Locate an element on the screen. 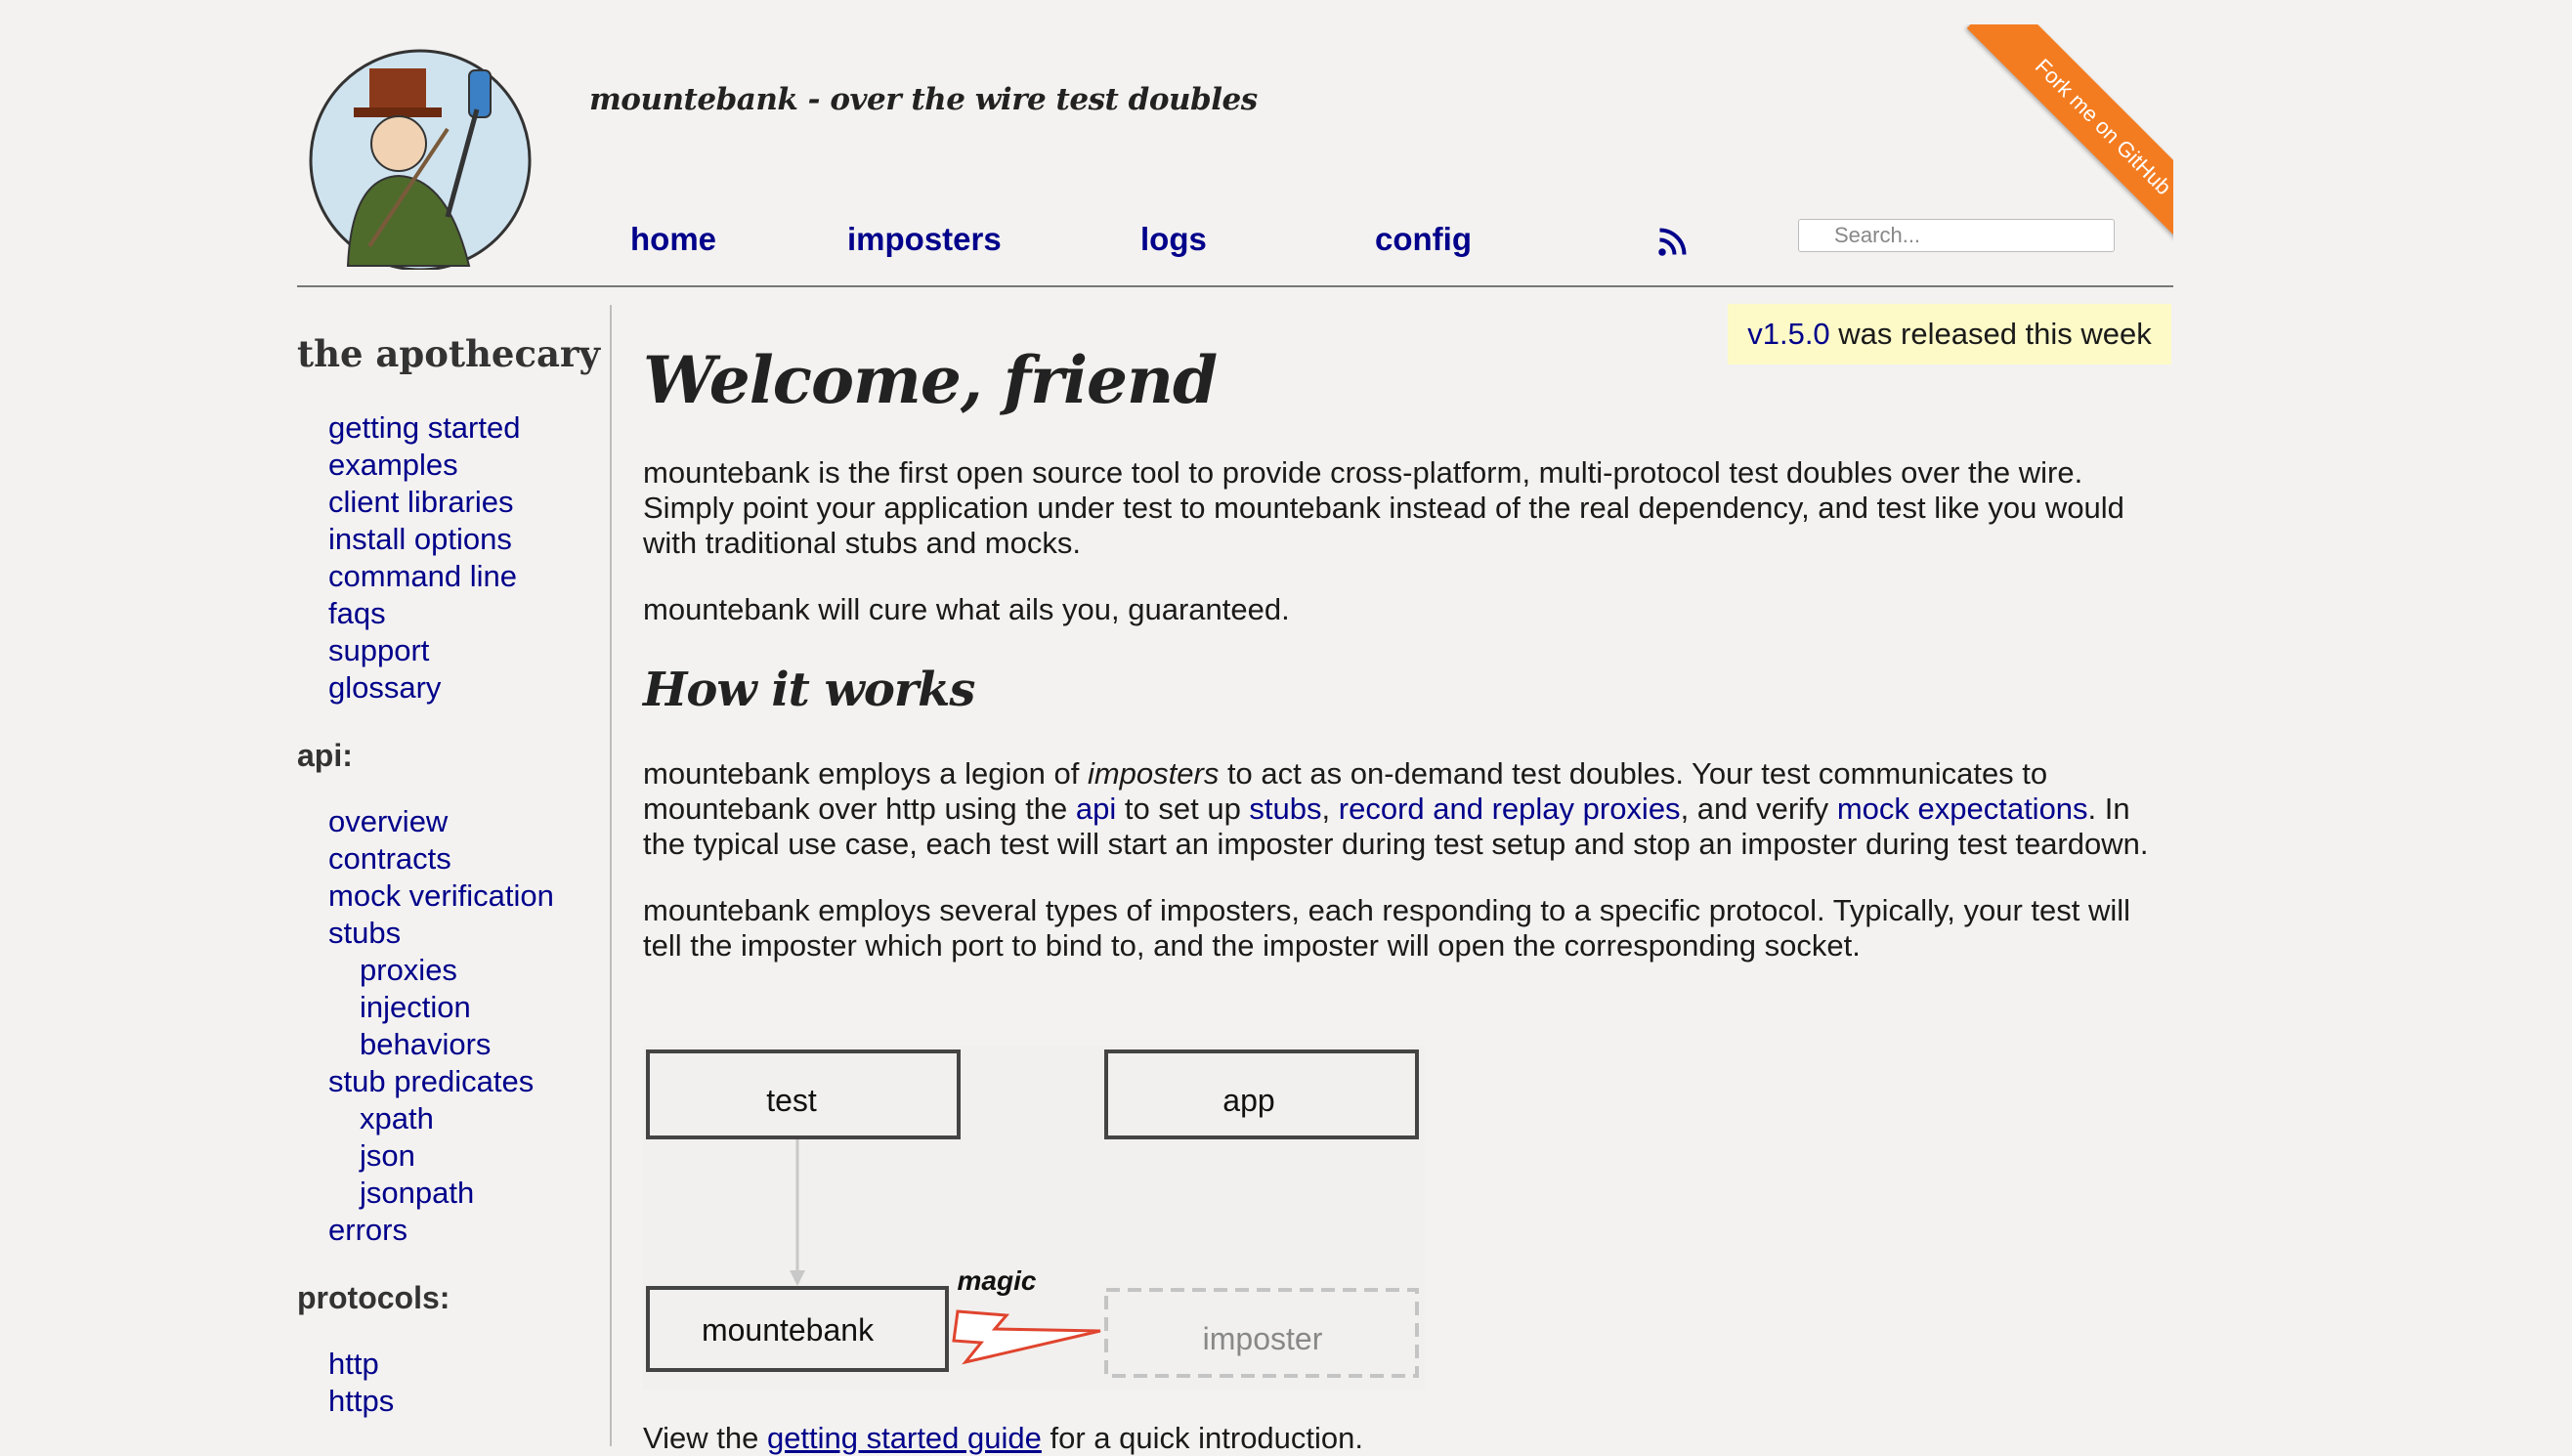 The width and height of the screenshot is (2572, 1456). diagram-magic-label: magic is located at coordinates (998, 1280).